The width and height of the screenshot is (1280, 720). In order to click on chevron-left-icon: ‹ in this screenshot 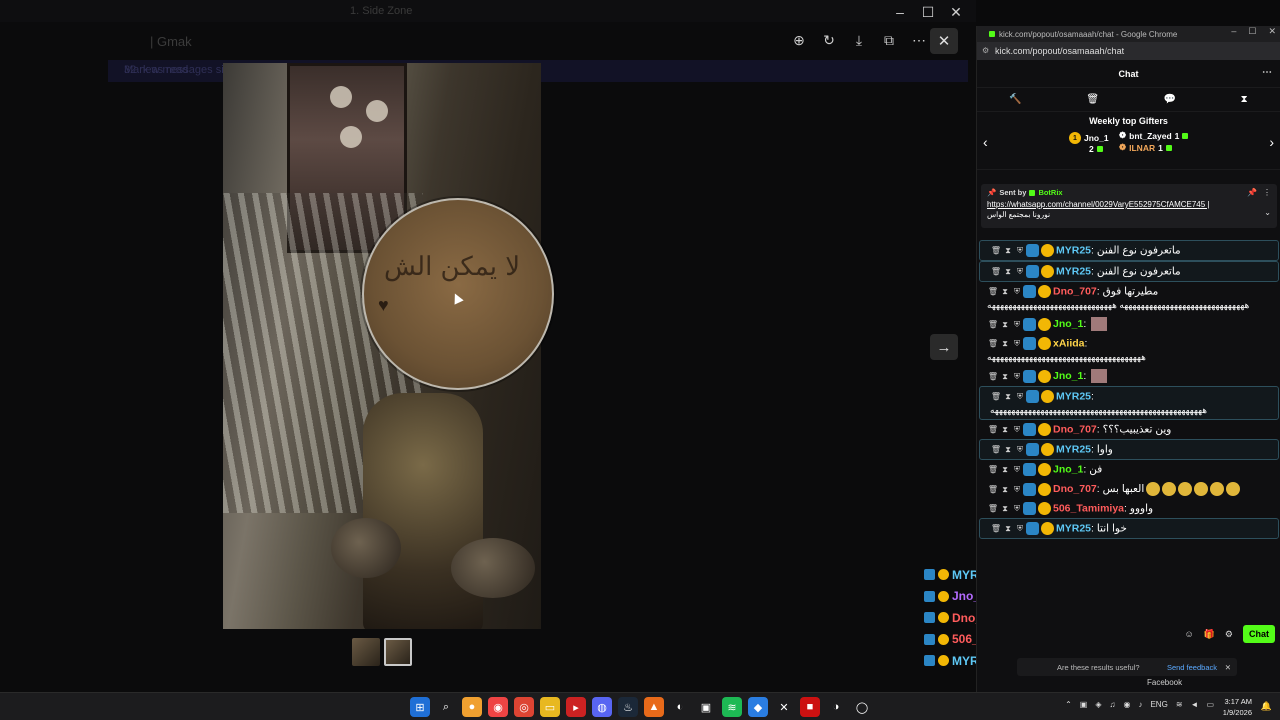, I will do `click(985, 142)`.